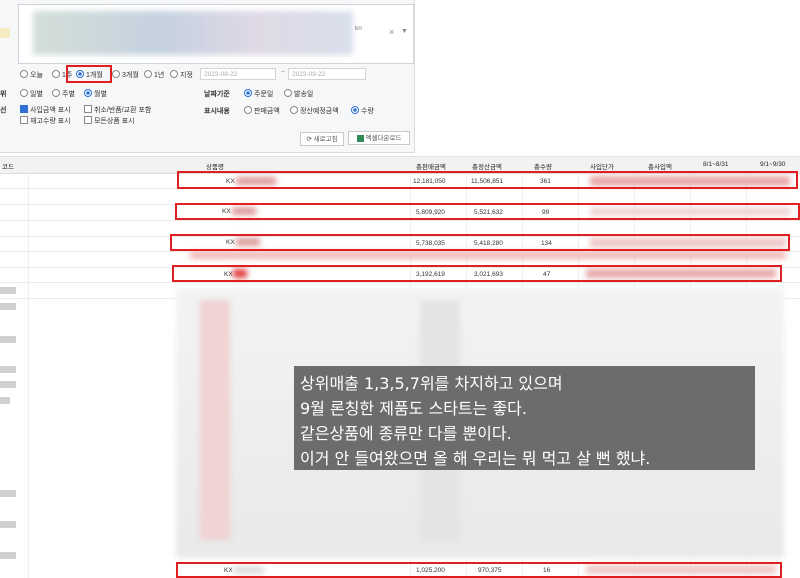 Image resolution: width=800 pixels, height=578 pixels. Describe the element at coordinates (773, 164) in the screenshot. I see `col-month2: 9/1~9/30` at that location.